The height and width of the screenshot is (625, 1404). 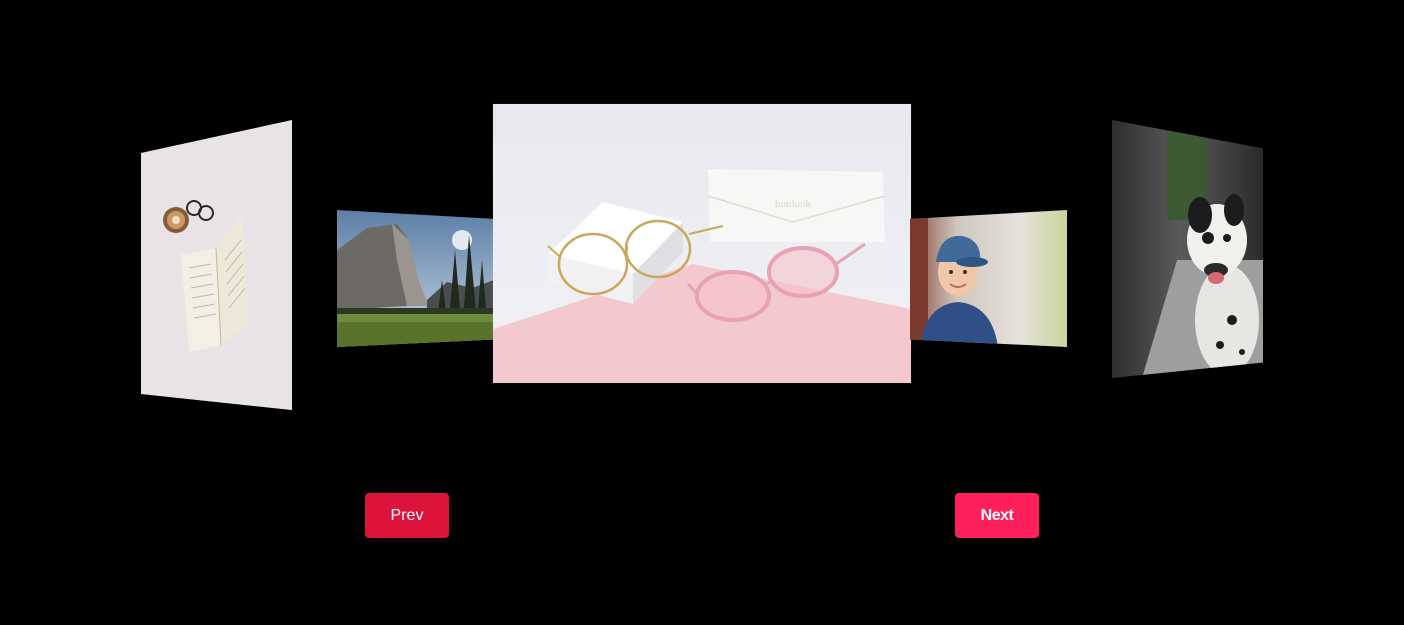 I want to click on case-brand-text: bonlook, so click(x=793, y=204).